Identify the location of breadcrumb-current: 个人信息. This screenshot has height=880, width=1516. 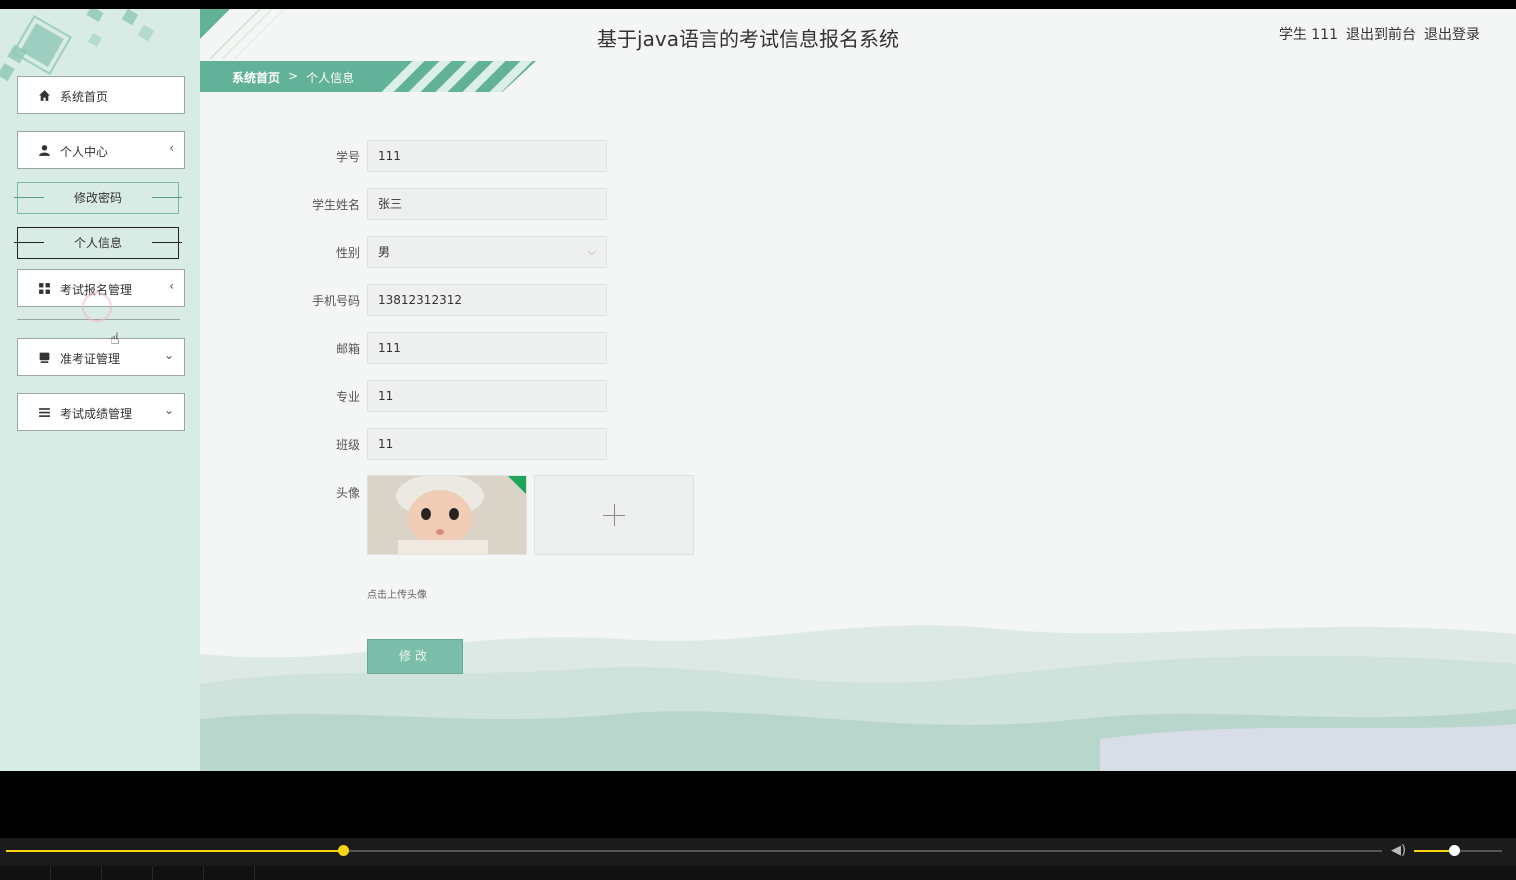
(330, 78).